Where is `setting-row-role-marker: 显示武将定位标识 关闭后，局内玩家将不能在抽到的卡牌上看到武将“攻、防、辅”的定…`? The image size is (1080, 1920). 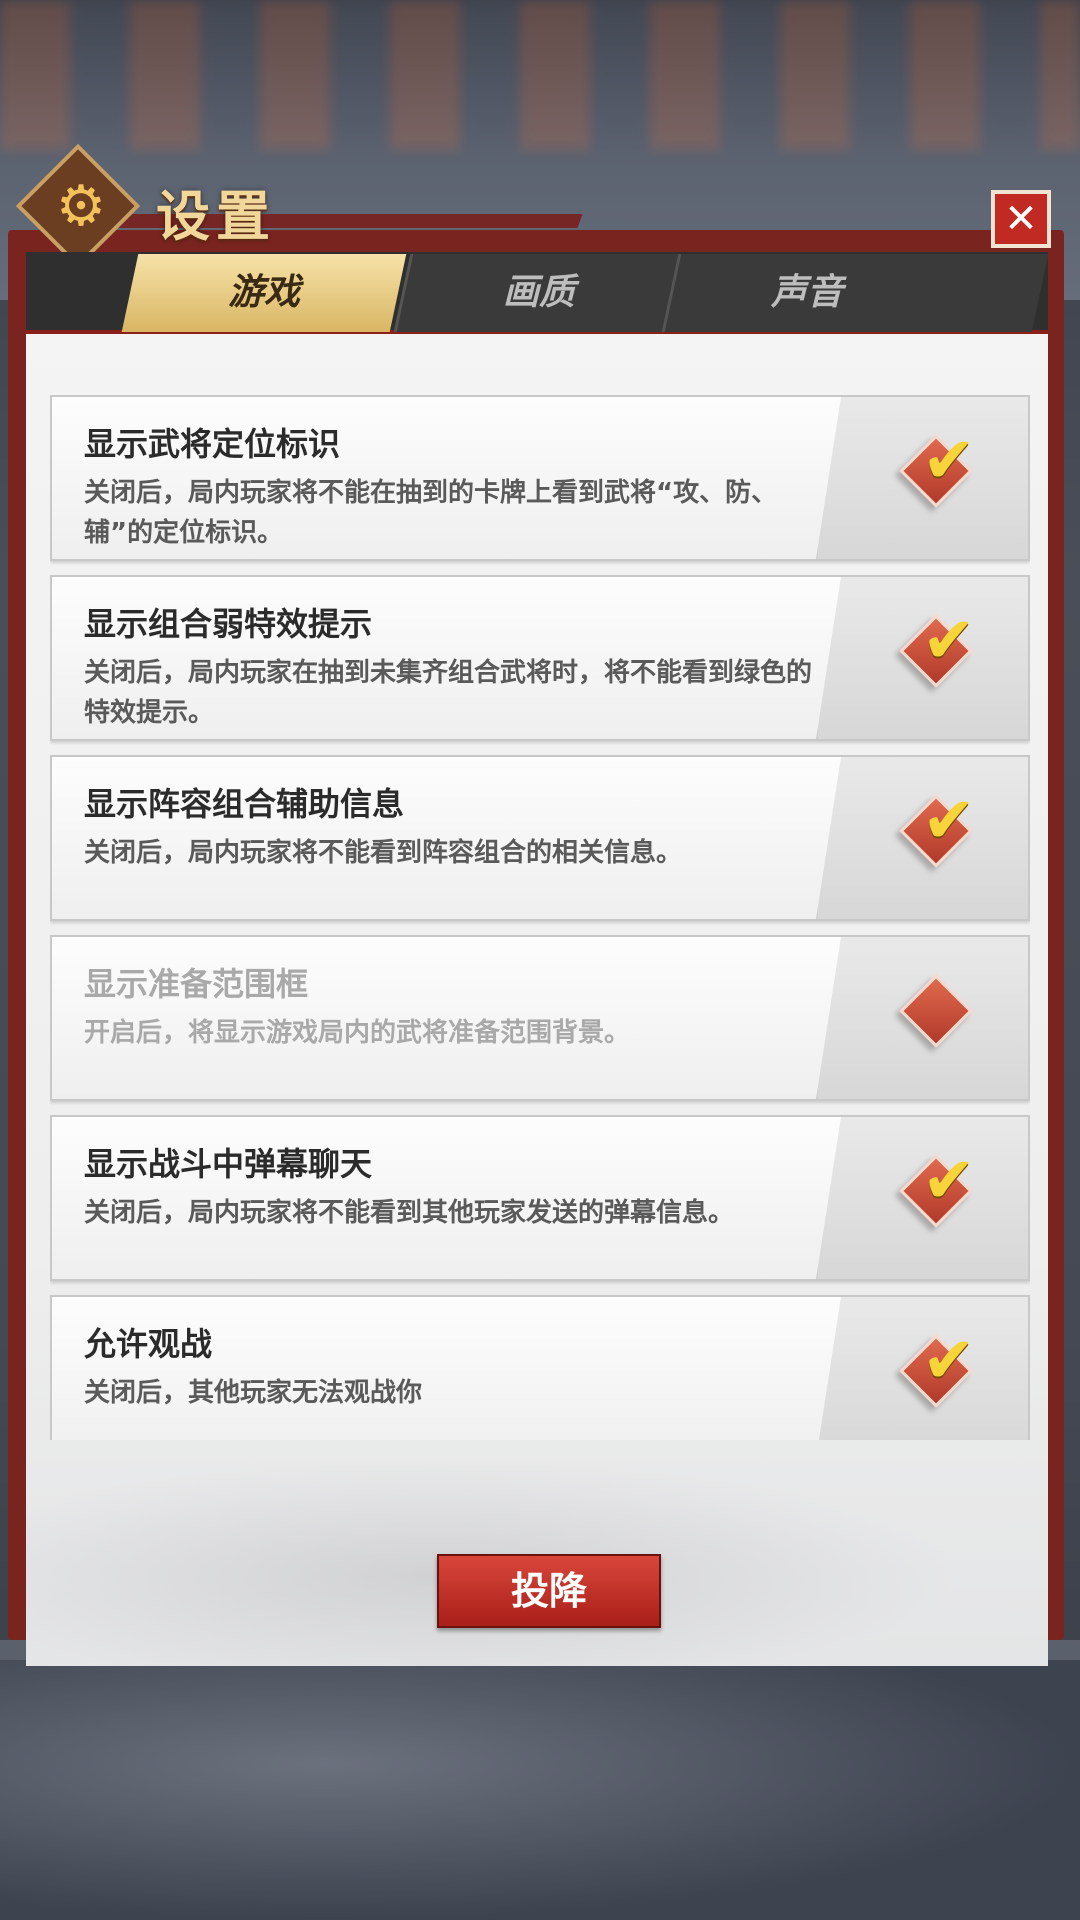
setting-row-role-marker: 显示武将定位标识 关闭后，局内玩家将不能在抽到的卡牌上看到武将“攻、防、辅”的定… is located at coordinates (540, 478).